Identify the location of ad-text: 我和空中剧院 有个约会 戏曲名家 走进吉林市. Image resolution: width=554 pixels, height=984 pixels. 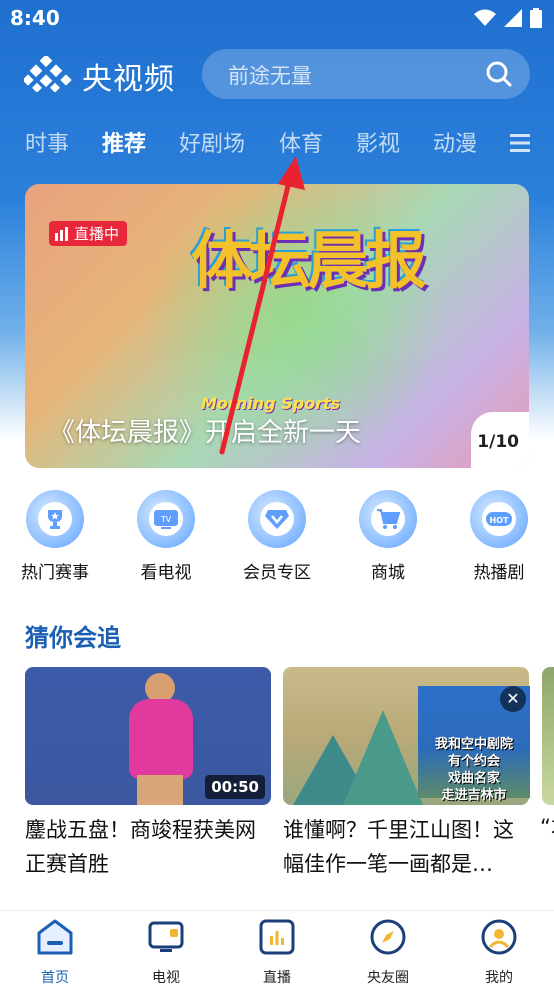
(474, 770).